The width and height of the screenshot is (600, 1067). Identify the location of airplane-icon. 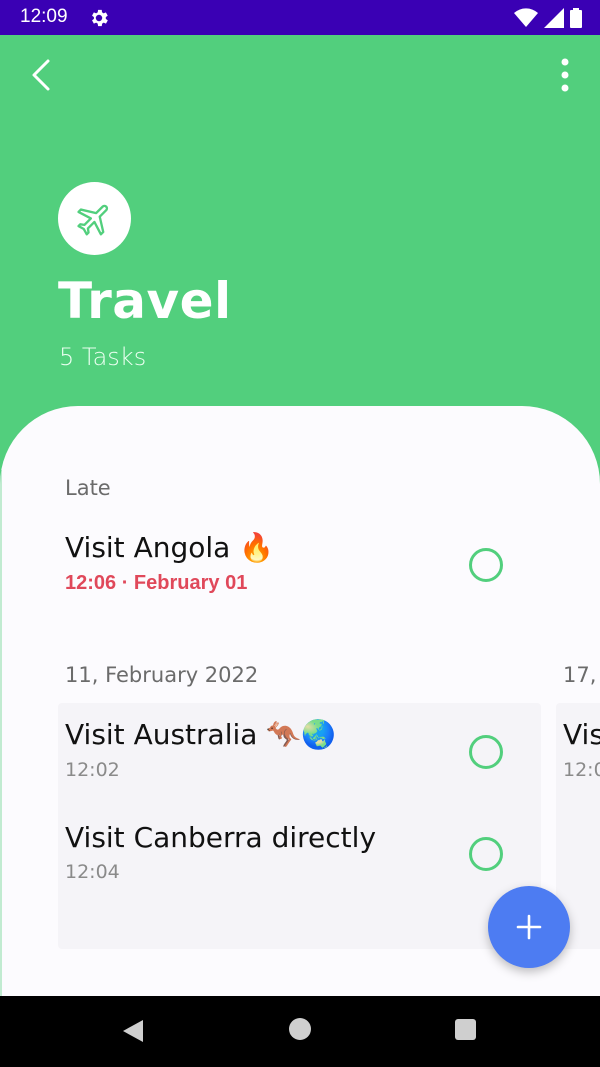
(92, 219).